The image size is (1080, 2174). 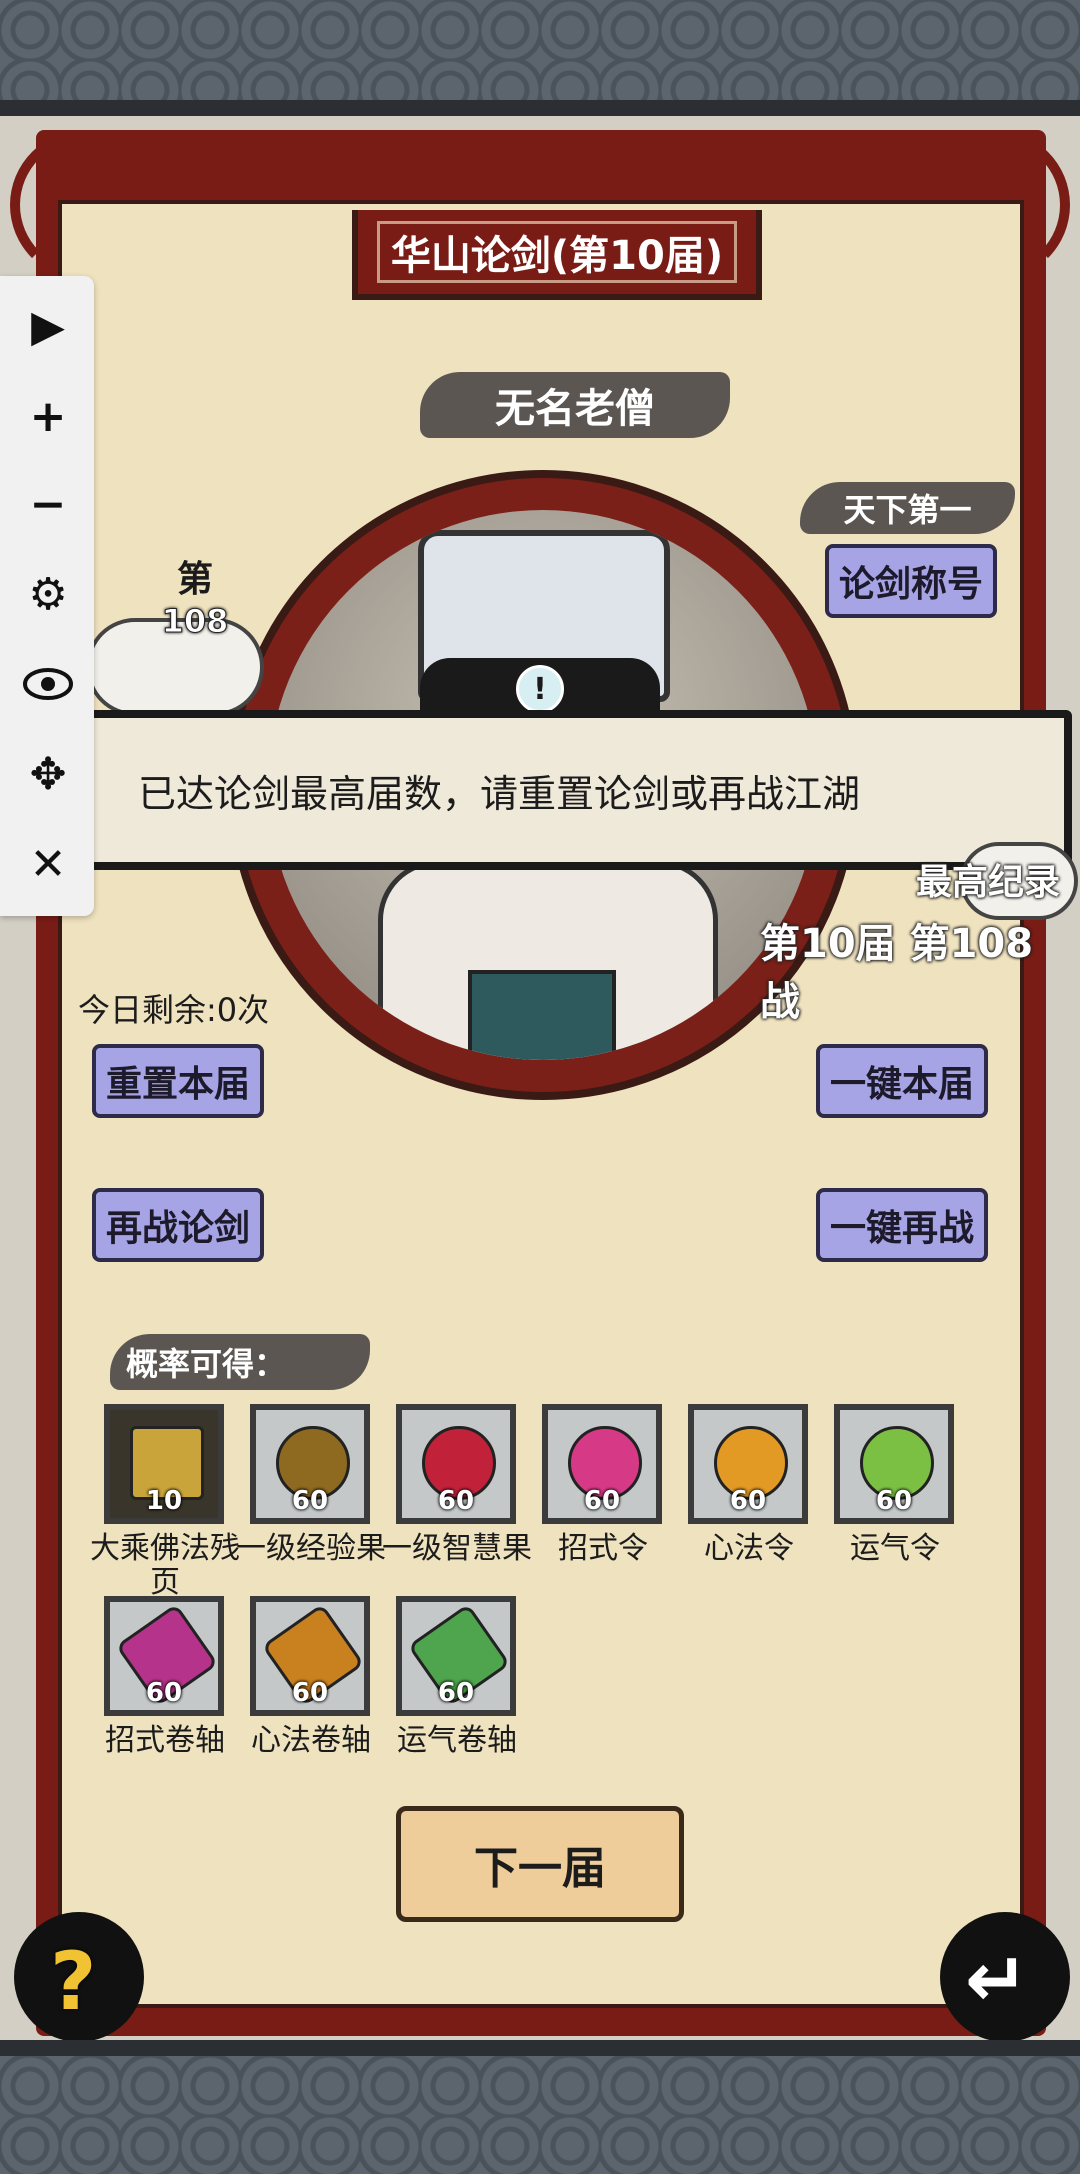 I want to click on reward-item-label: 一级经验果, so click(x=311, y=1548).